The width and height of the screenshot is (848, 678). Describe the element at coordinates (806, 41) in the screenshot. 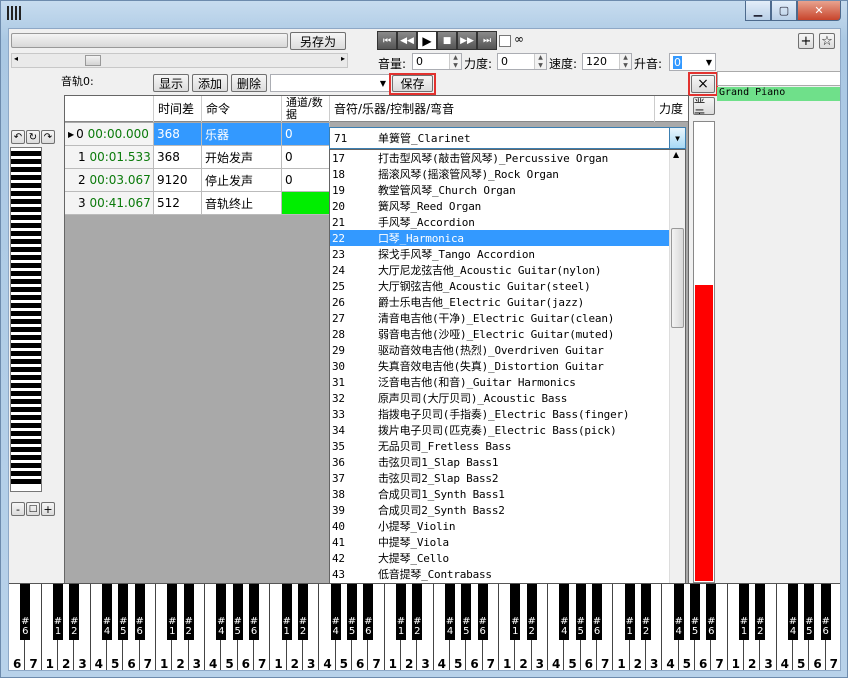

I see `add-track-button: +` at that location.